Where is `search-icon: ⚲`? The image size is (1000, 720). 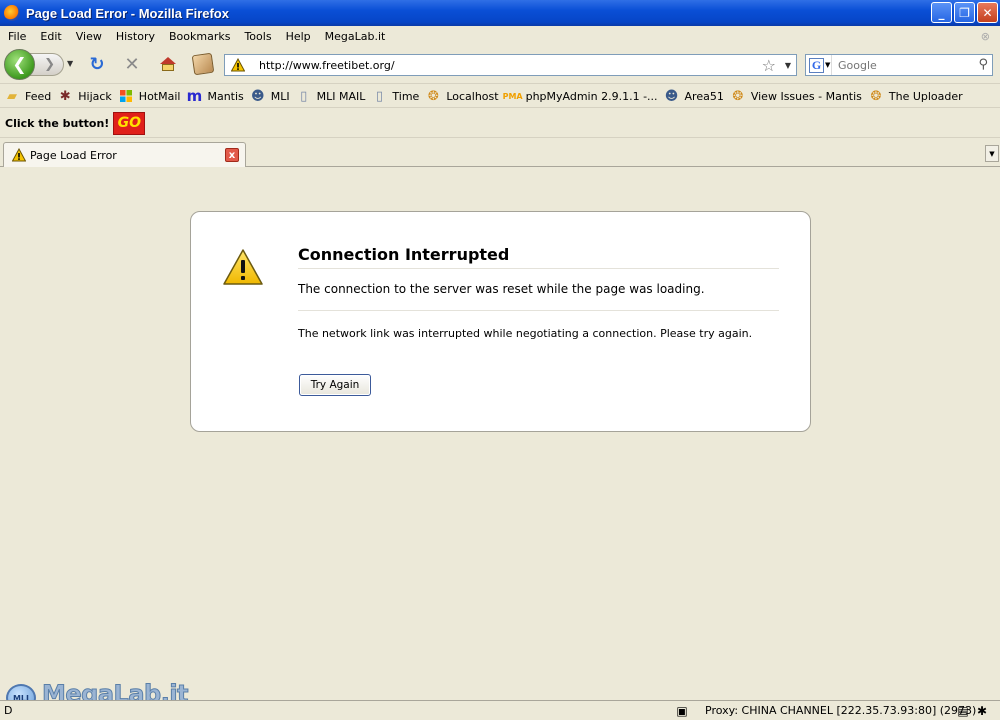 search-icon: ⚲ is located at coordinates (983, 64).